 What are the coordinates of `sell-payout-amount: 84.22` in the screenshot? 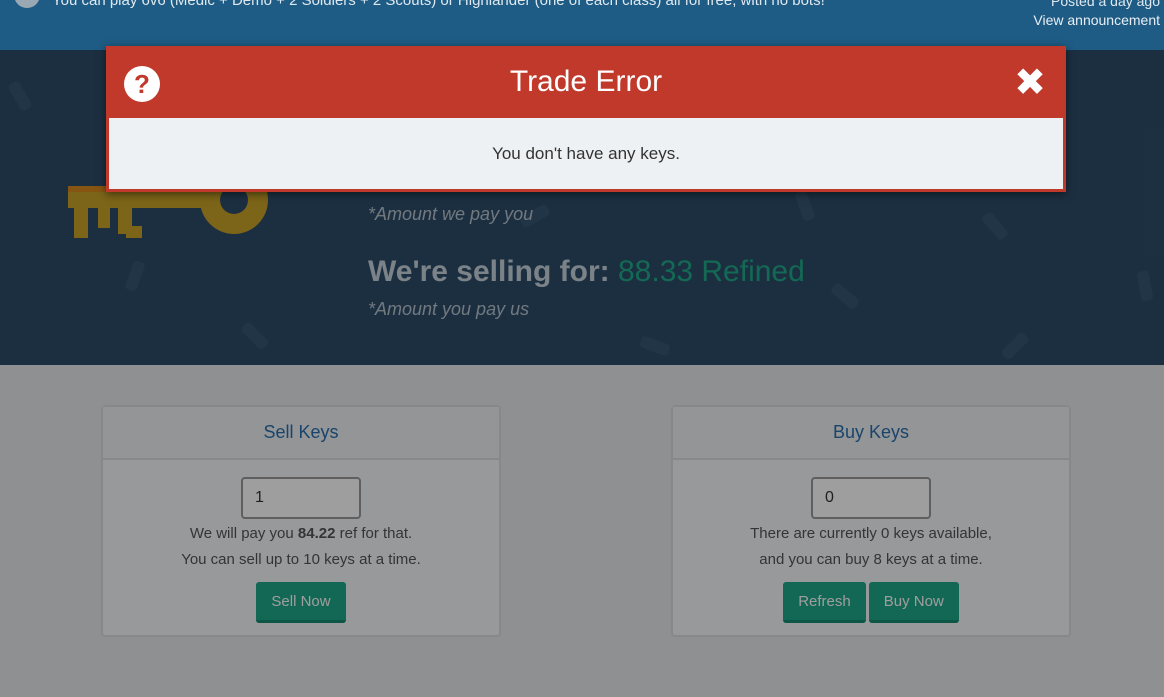 It's located at (316, 533).